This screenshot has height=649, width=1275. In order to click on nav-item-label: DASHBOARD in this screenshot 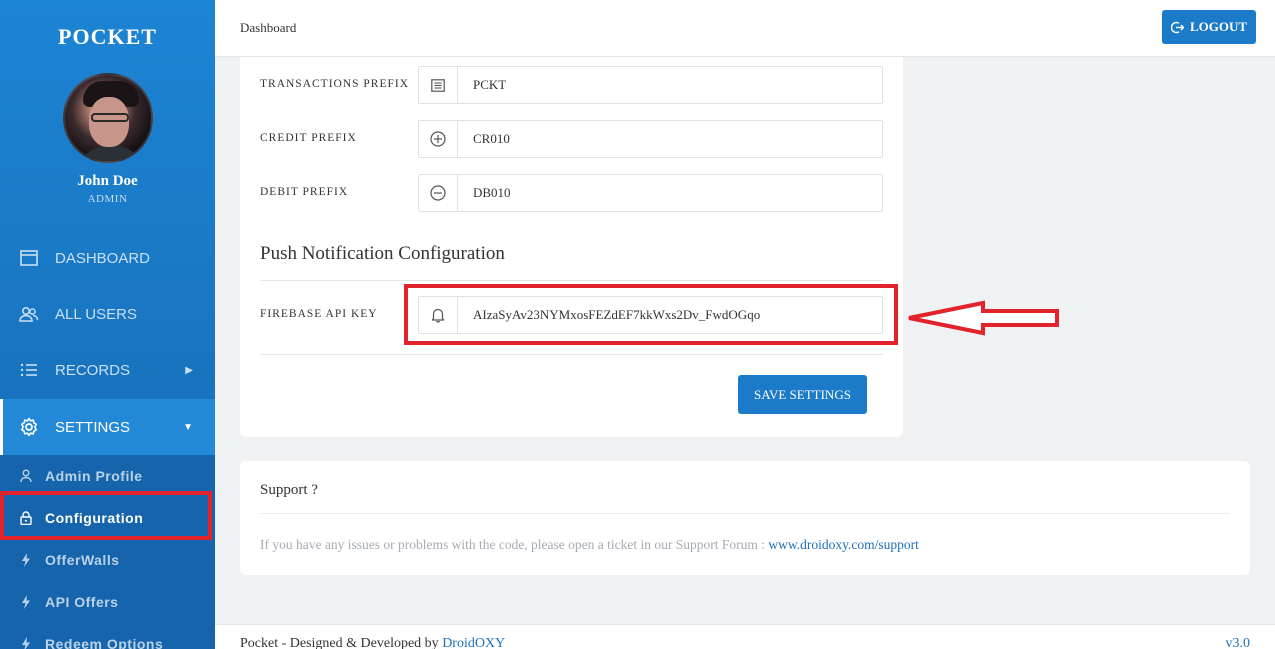, I will do `click(103, 258)`.